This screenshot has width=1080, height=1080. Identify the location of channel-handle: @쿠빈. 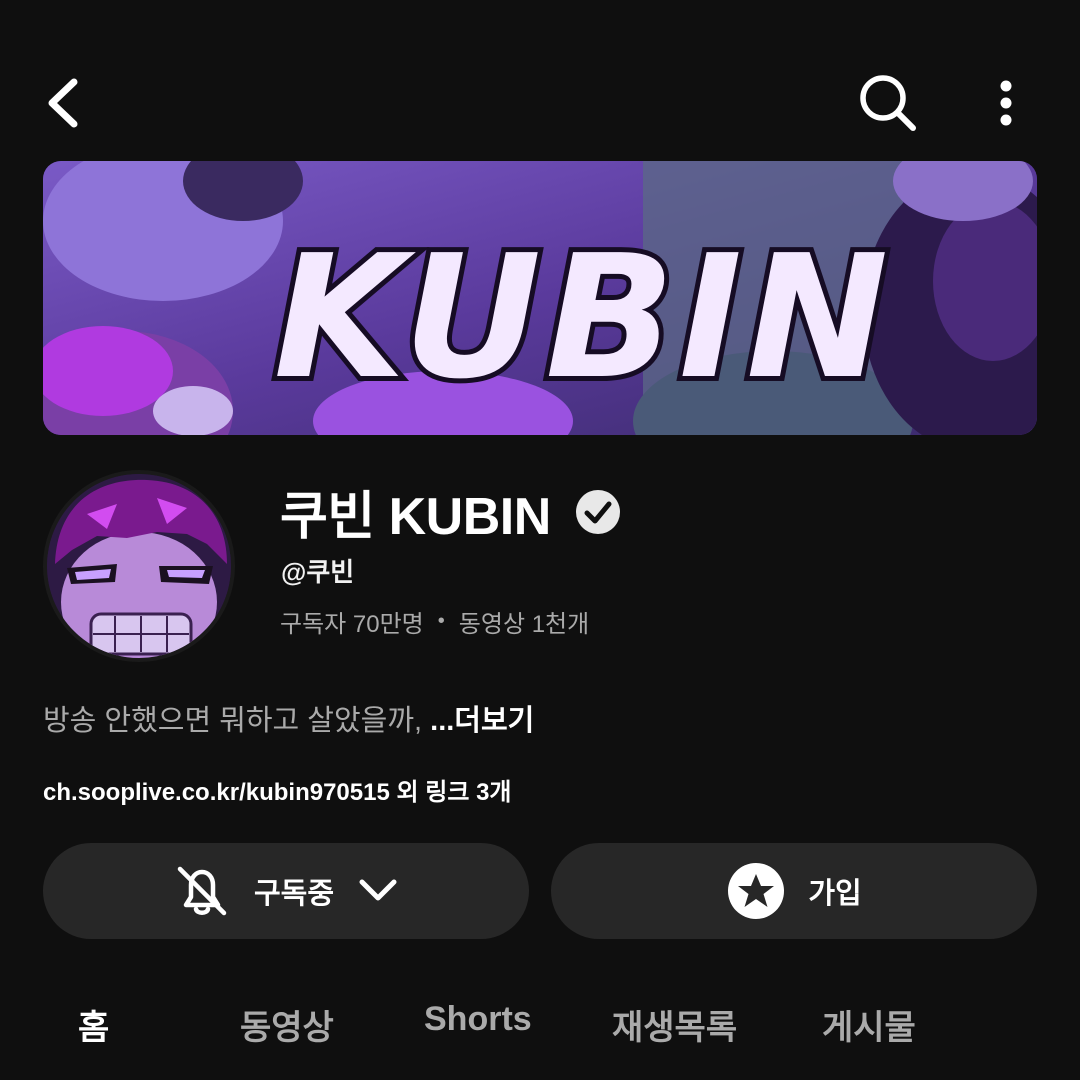
(318, 572).